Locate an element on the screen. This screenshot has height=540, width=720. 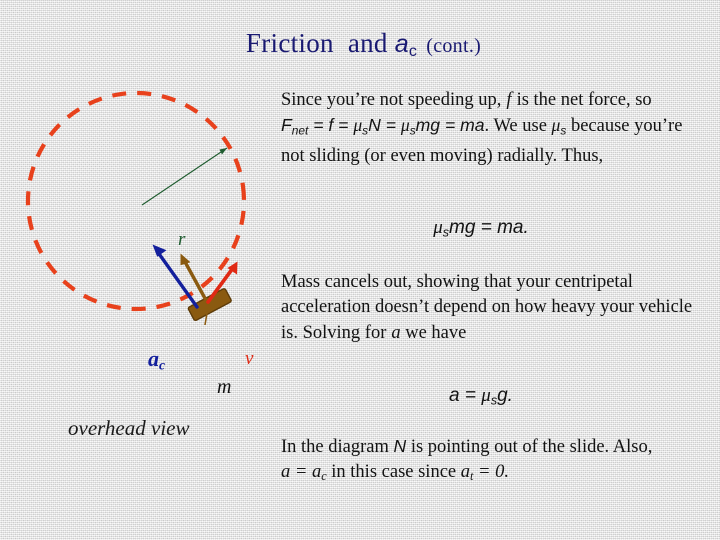
p3-text-2: is pointing out of the slide. Also, is located at coordinates (531, 447).